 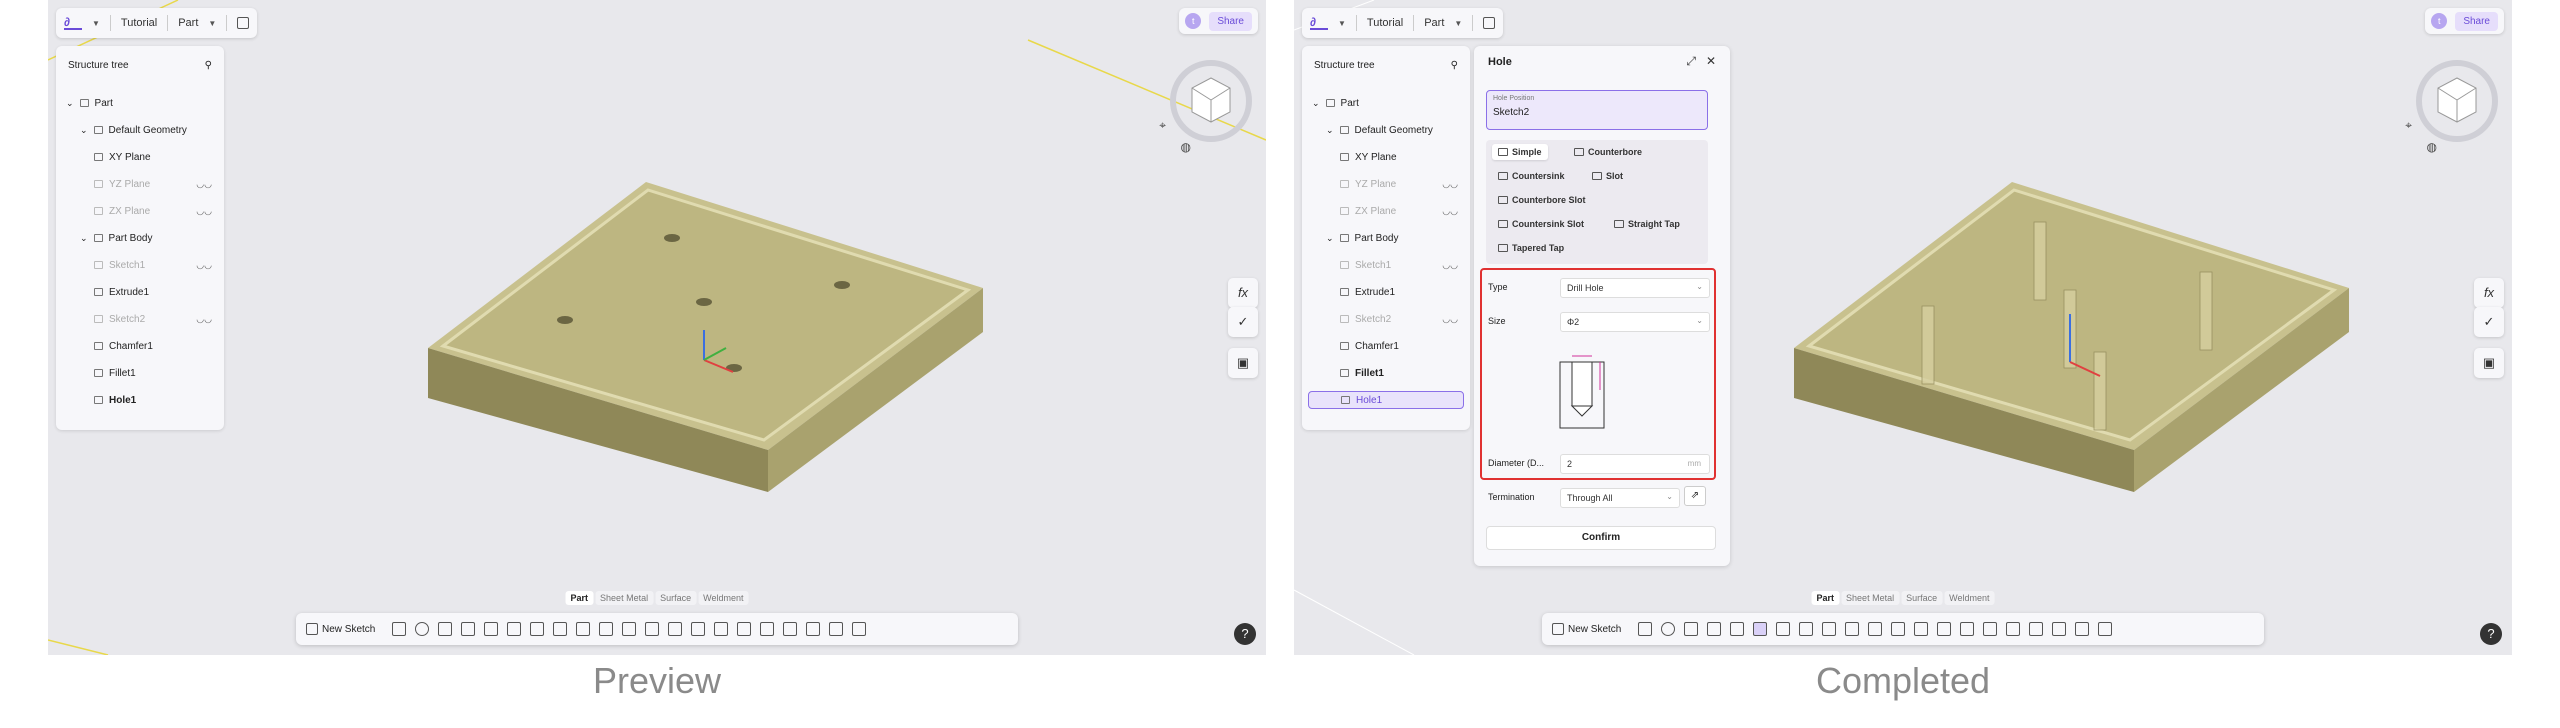 What do you see at coordinates (836, 629) in the screenshot?
I see `point-icon` at bounding box center [836, 629].